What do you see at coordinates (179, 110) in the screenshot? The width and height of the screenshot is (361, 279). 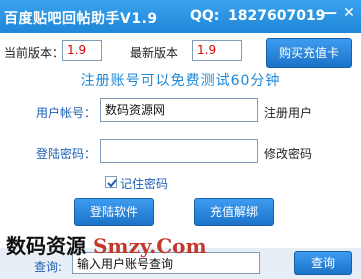 I see `account-input: 数码资源网` at bounding box center [179, 110].